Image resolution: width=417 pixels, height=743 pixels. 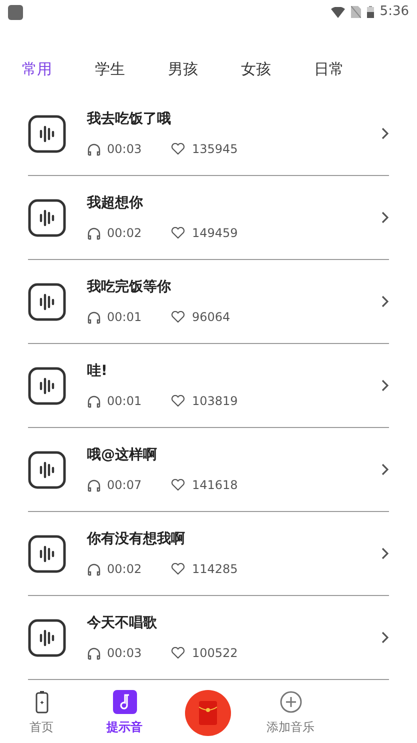 I want to click on sound-title: 哦@这样啊, so click(x=122, y=455).